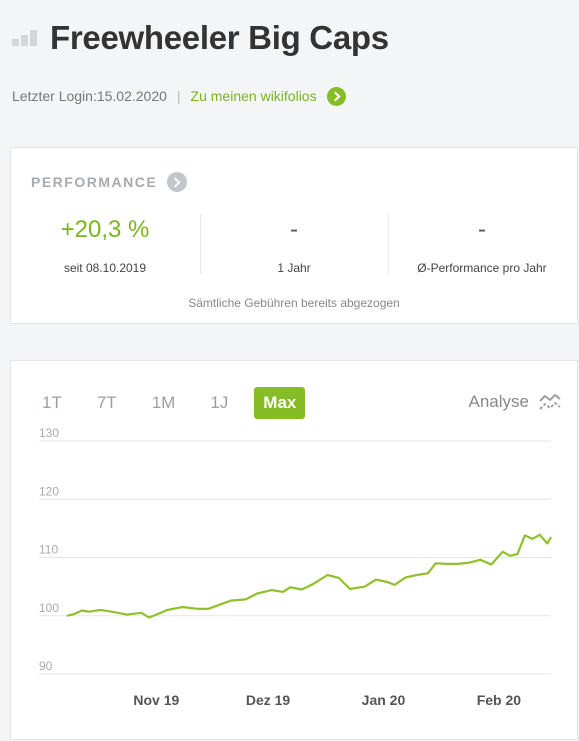 The width and height of the screenshot is (579, 741). What do you see at coordinates (156, 700) in the screenshot?
I see `x-tick-label: Nov 19` at bounding box center [156, 700].